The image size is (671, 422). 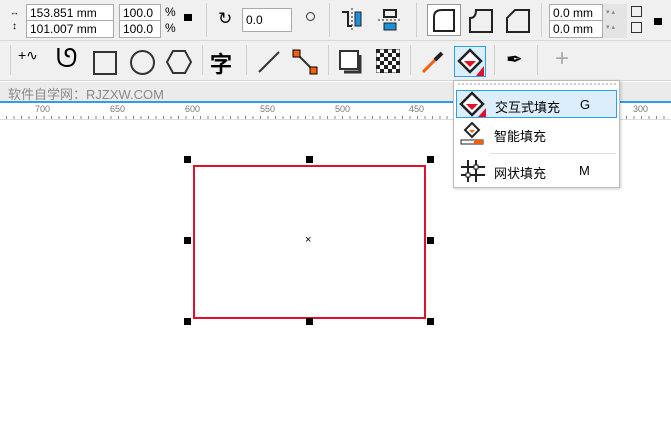 I want to click on height-icon: ↕, so click(x=14, y=26).